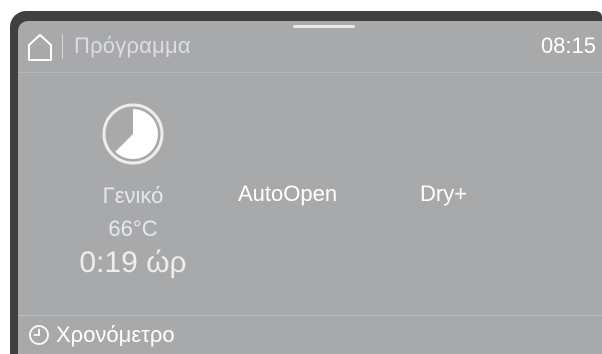  Describe the element at coordinates (115, 334) in the screenshot. I see `timer-label: Χρονόμετρο` at that location.